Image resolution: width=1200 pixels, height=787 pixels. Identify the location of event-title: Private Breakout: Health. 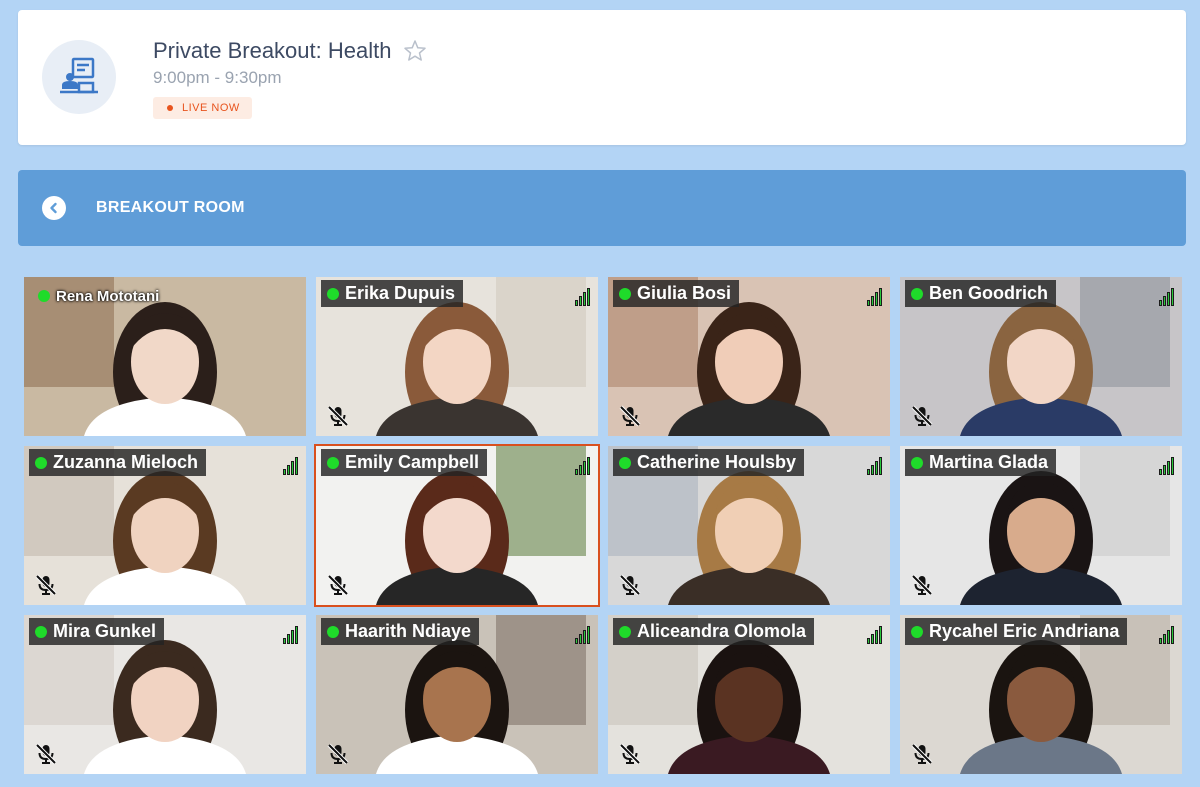
(290, 51).